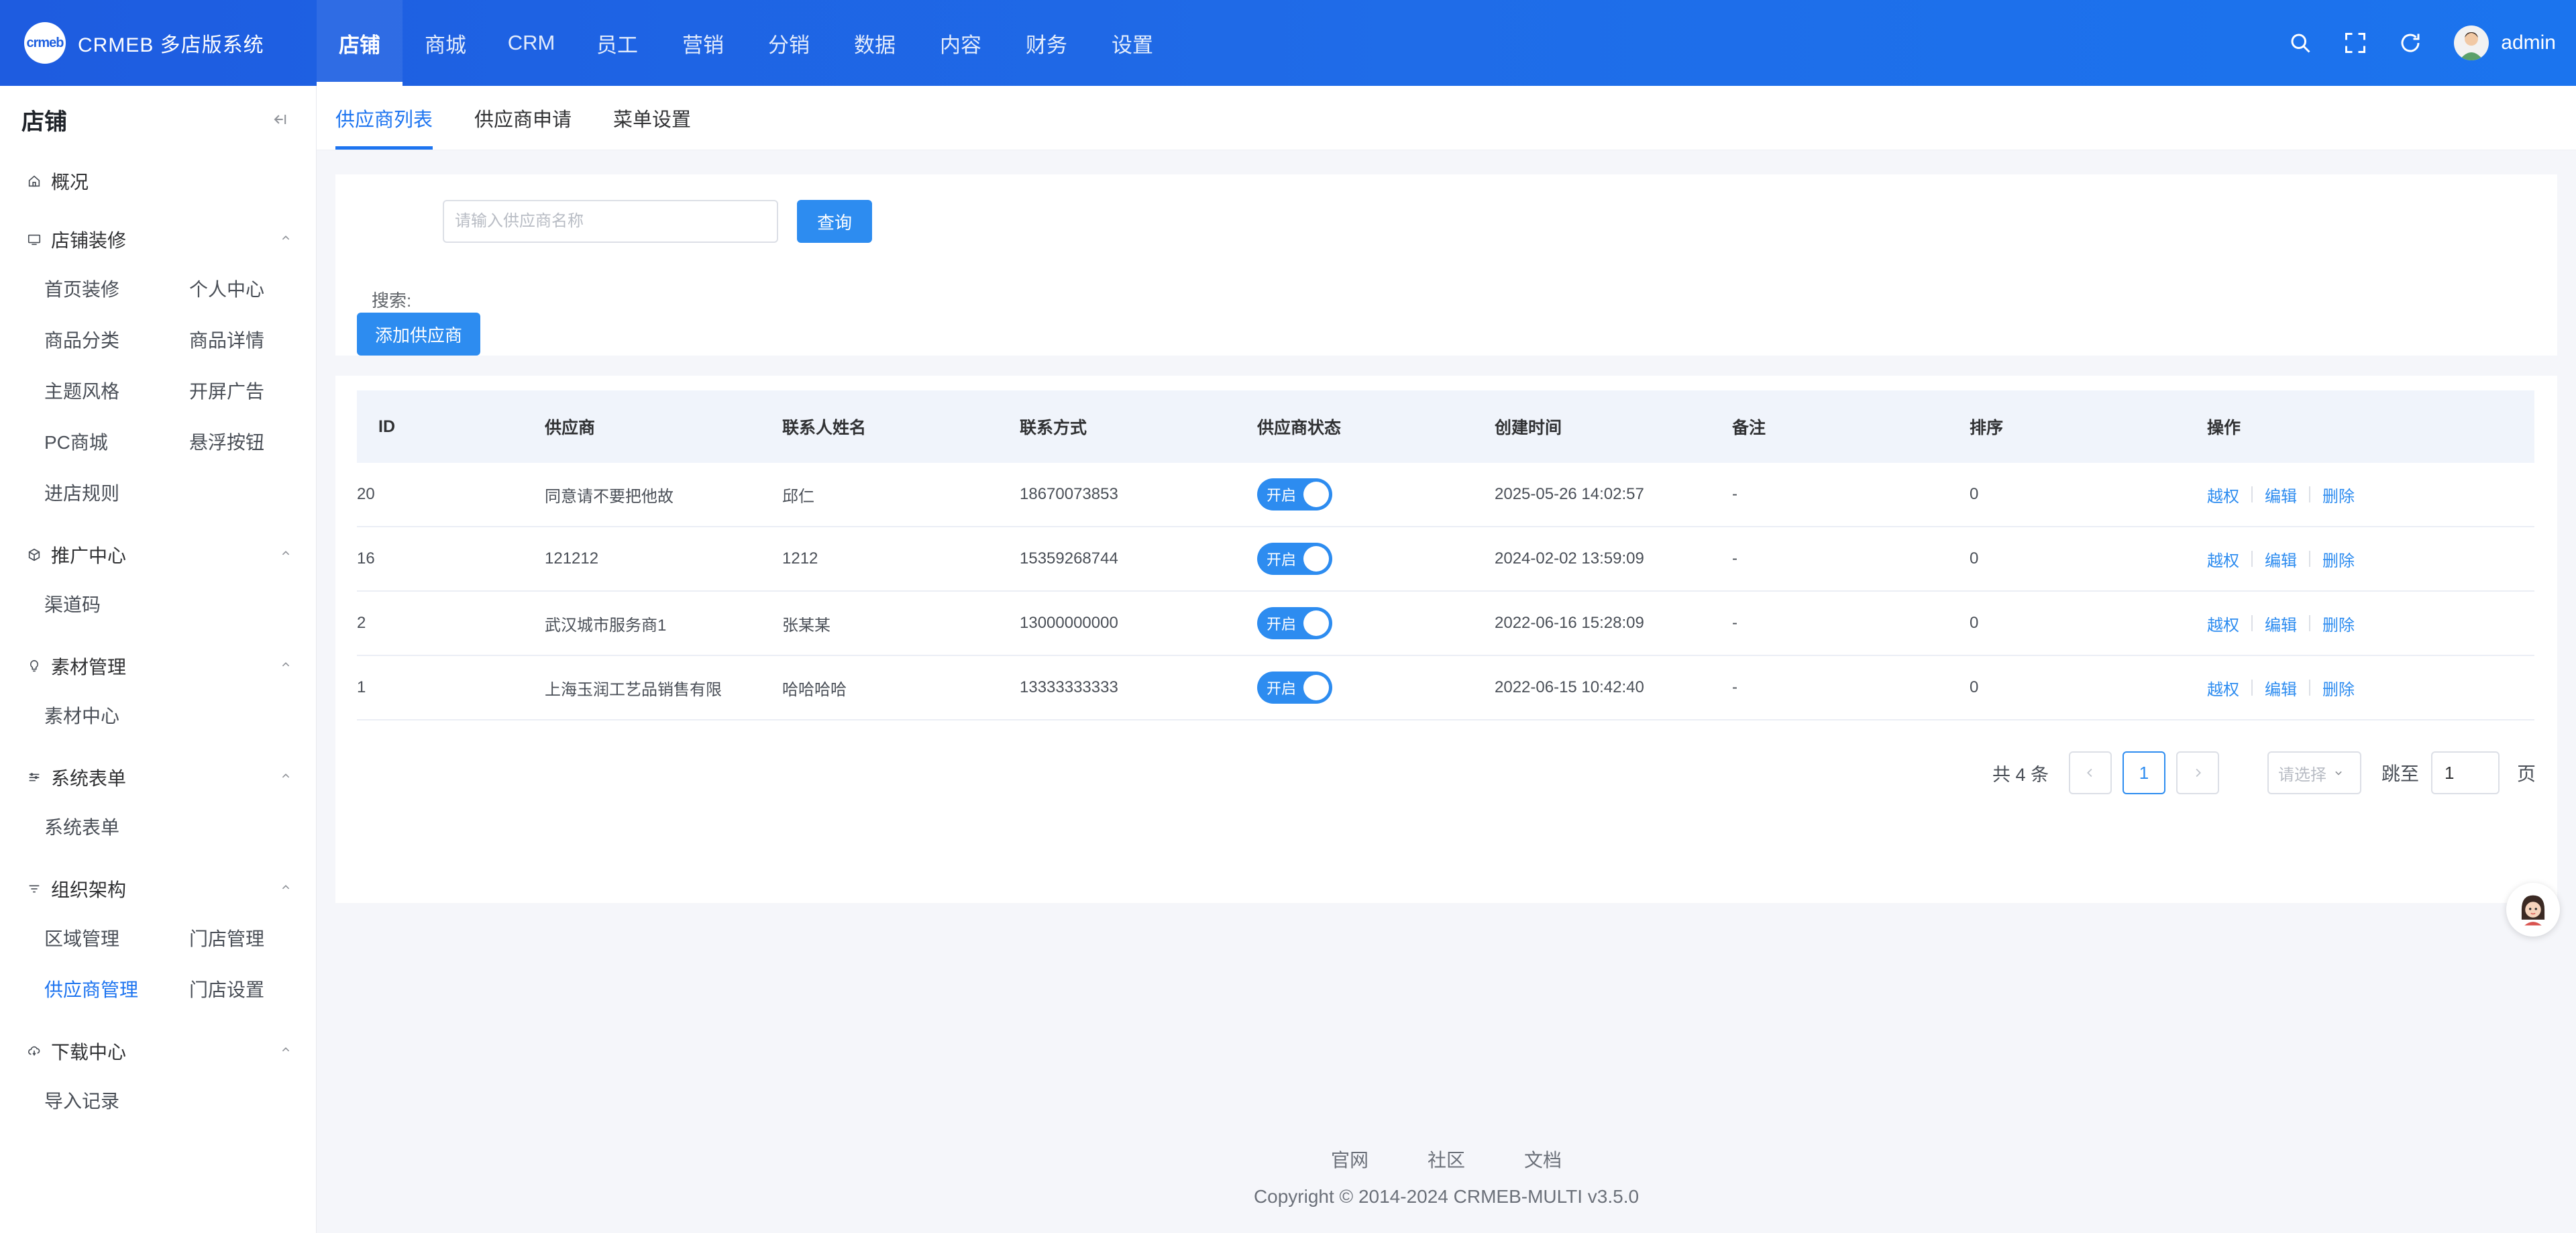  What do you see at coordinates (961, 43) in the screenshot?
I see `topnav-content: 内容` at bounding box center [961, 43].